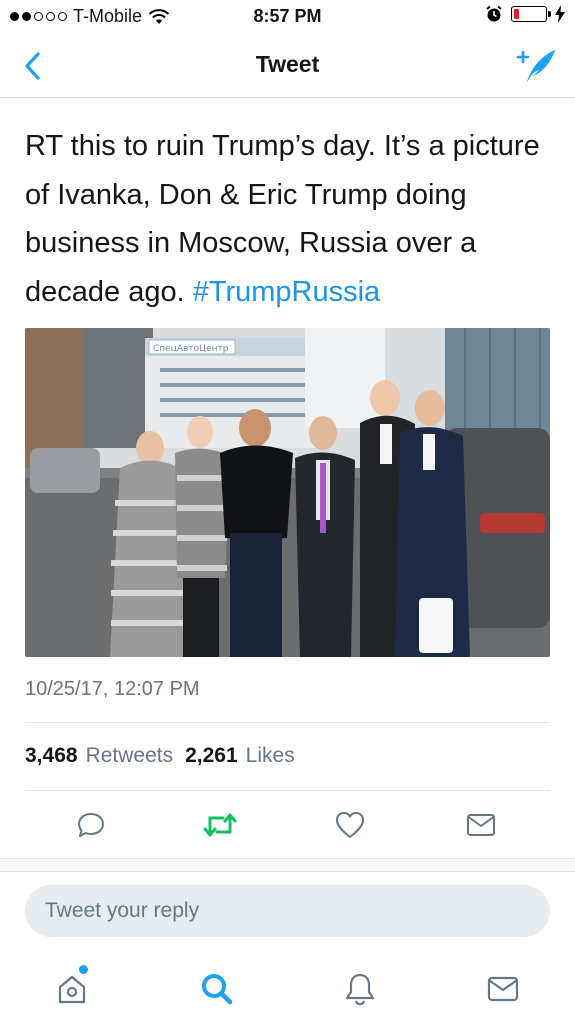 The width and height of the screenshot is (575, 1024). Describe the element at coordinates (560, 14) in the screenshot. I see `charging-icon` at that location.